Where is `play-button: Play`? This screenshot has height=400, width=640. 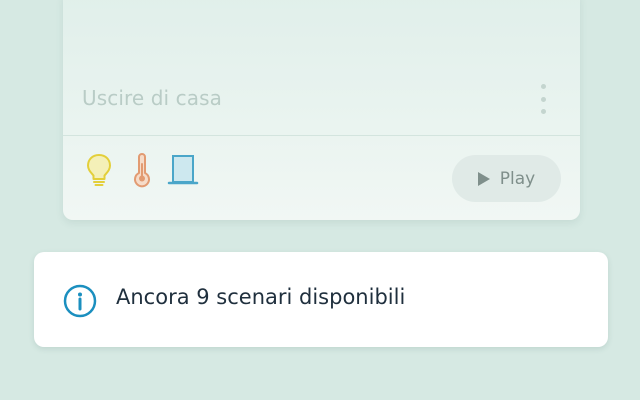
play-button: Play is located at coordinates (506, 178).